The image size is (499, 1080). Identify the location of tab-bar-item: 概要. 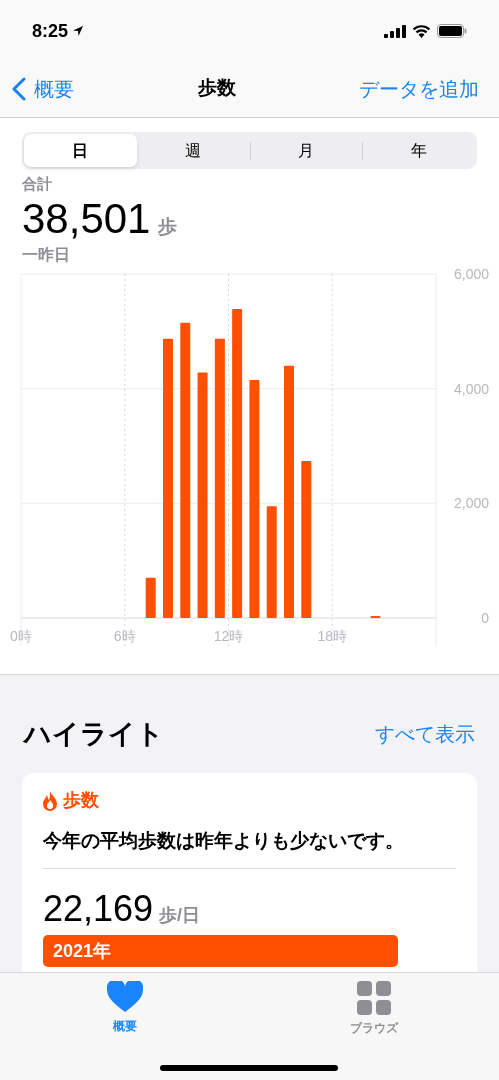
(124, 1012).